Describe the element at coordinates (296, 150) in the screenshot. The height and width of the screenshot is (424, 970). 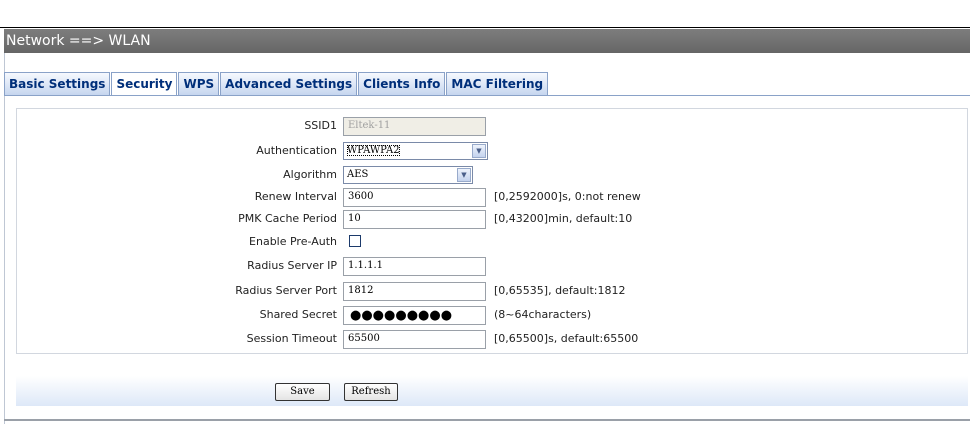
I see `authentication-label: Authentication` at that location.